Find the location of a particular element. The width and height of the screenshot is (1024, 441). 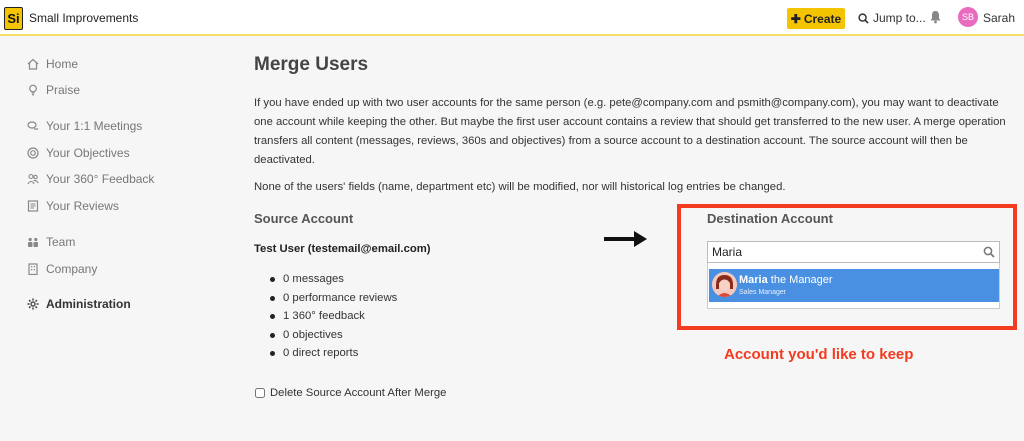

plus-icon: ✚ is located at coordinates (795, 18).